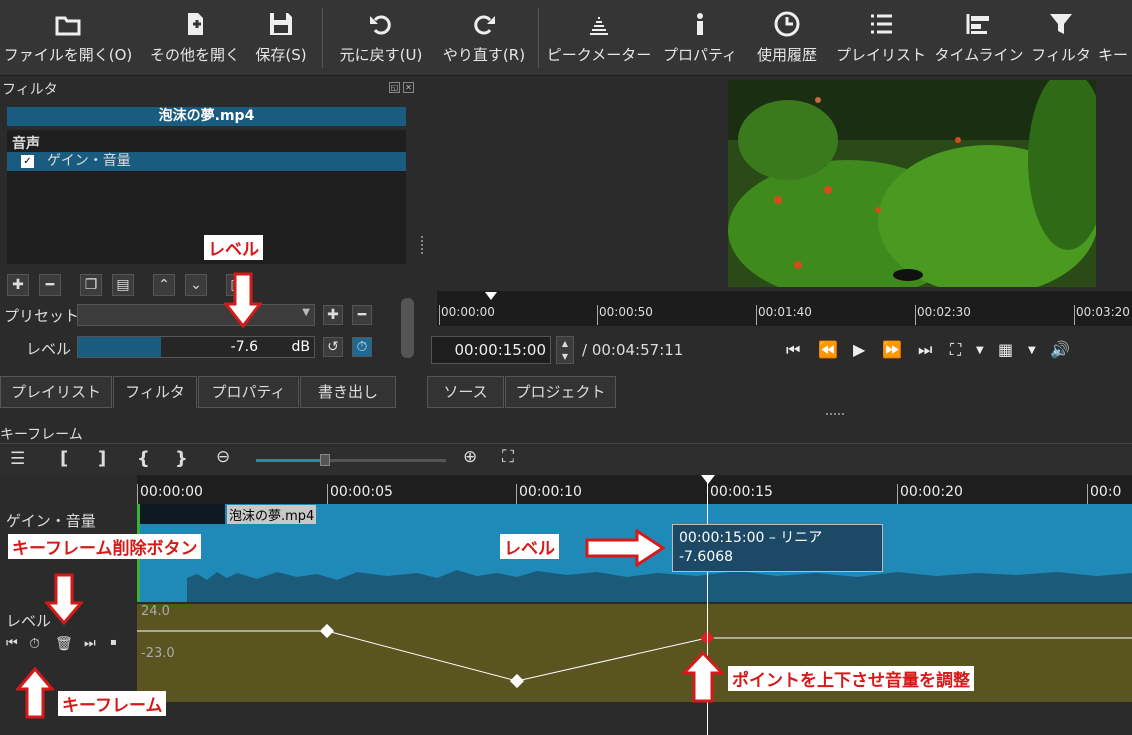 The height and width of the screenshot is (735, 1132). I want to click on float-icon: ◱, so click(394, 87).